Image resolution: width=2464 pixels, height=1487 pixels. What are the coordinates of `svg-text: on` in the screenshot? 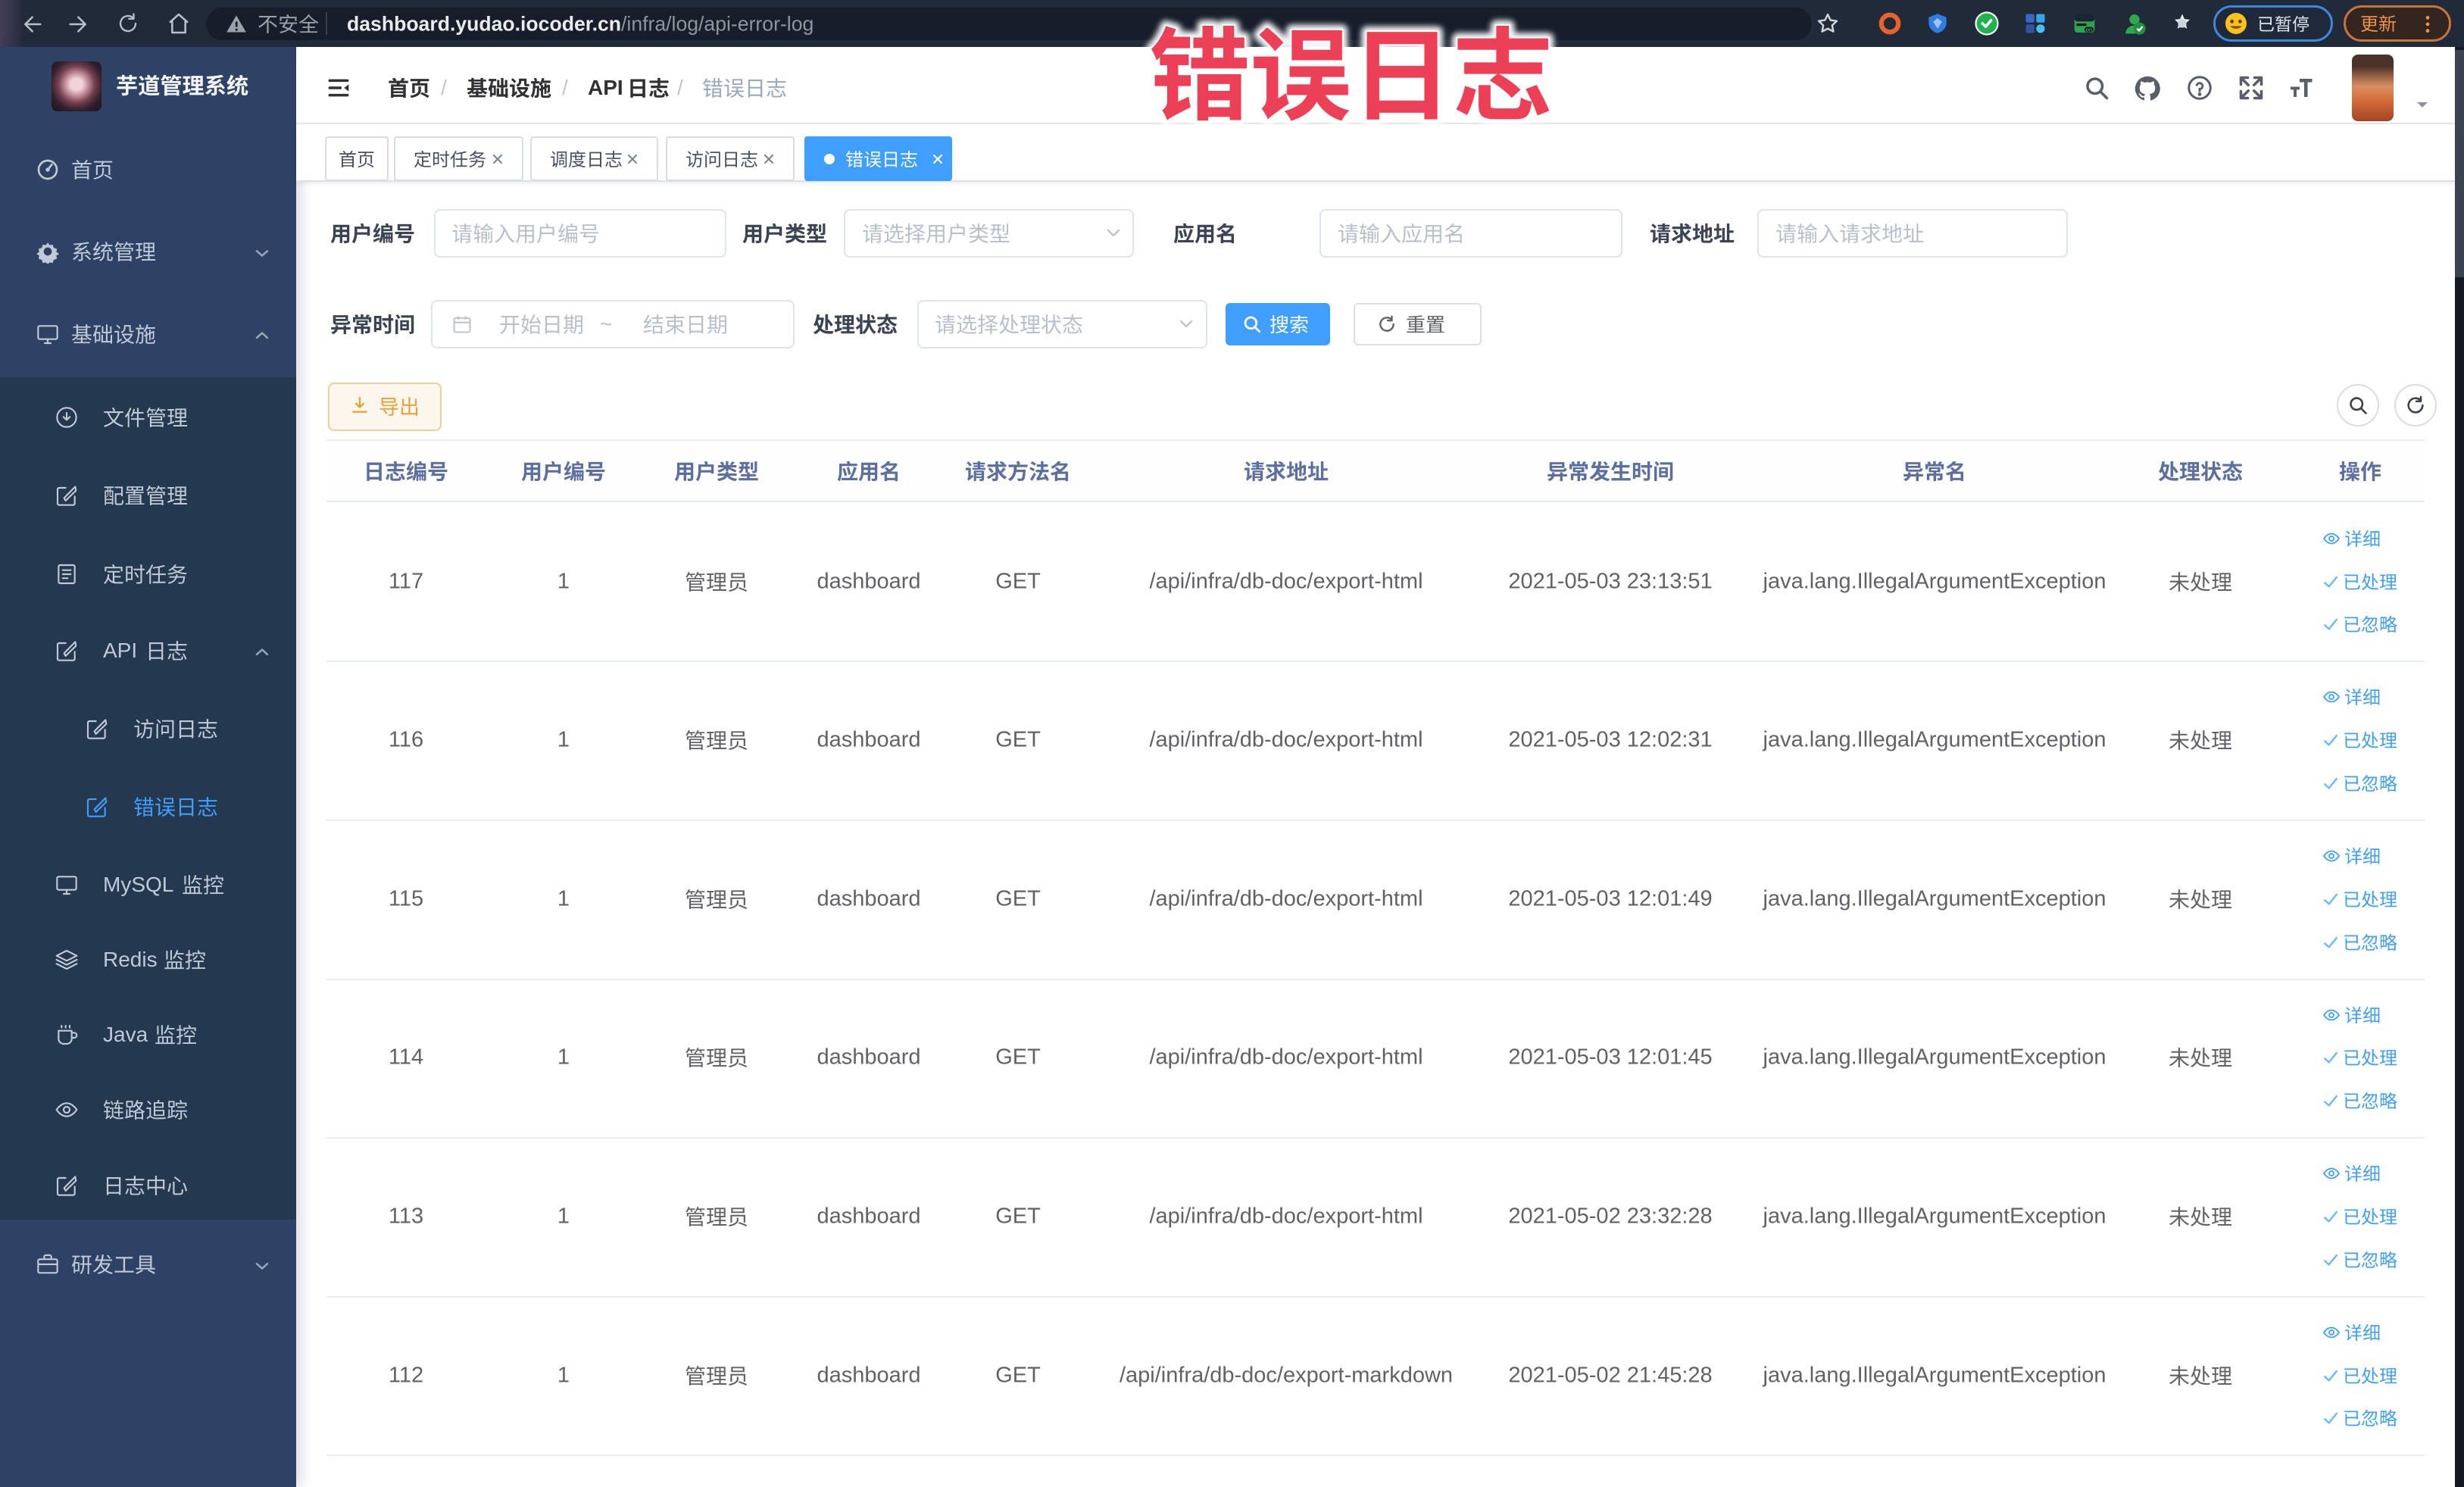 It's located at (2089, 29).